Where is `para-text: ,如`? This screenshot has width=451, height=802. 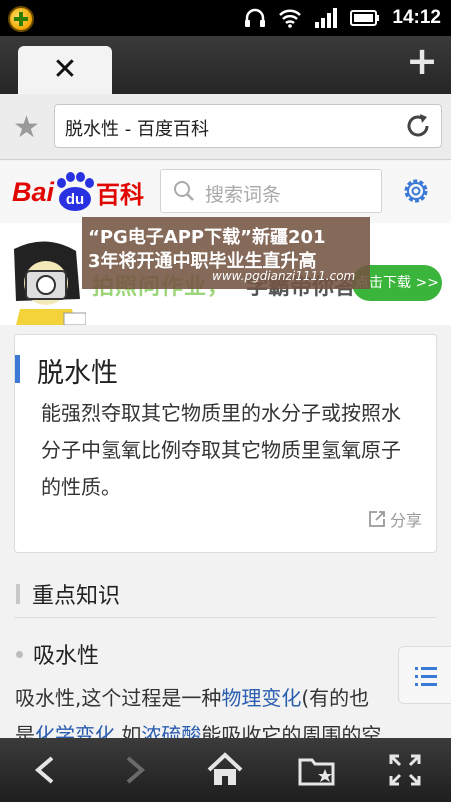 para-text: ,如 is located at coordinates (128, 730).